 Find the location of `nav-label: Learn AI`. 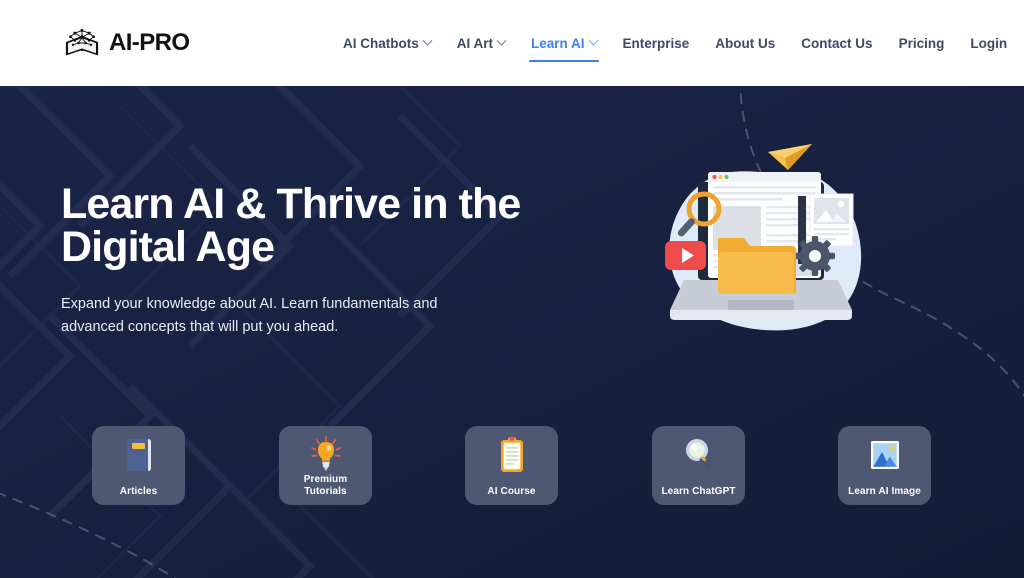

nav-label: Learn AI is located at coordinates (558, 43).